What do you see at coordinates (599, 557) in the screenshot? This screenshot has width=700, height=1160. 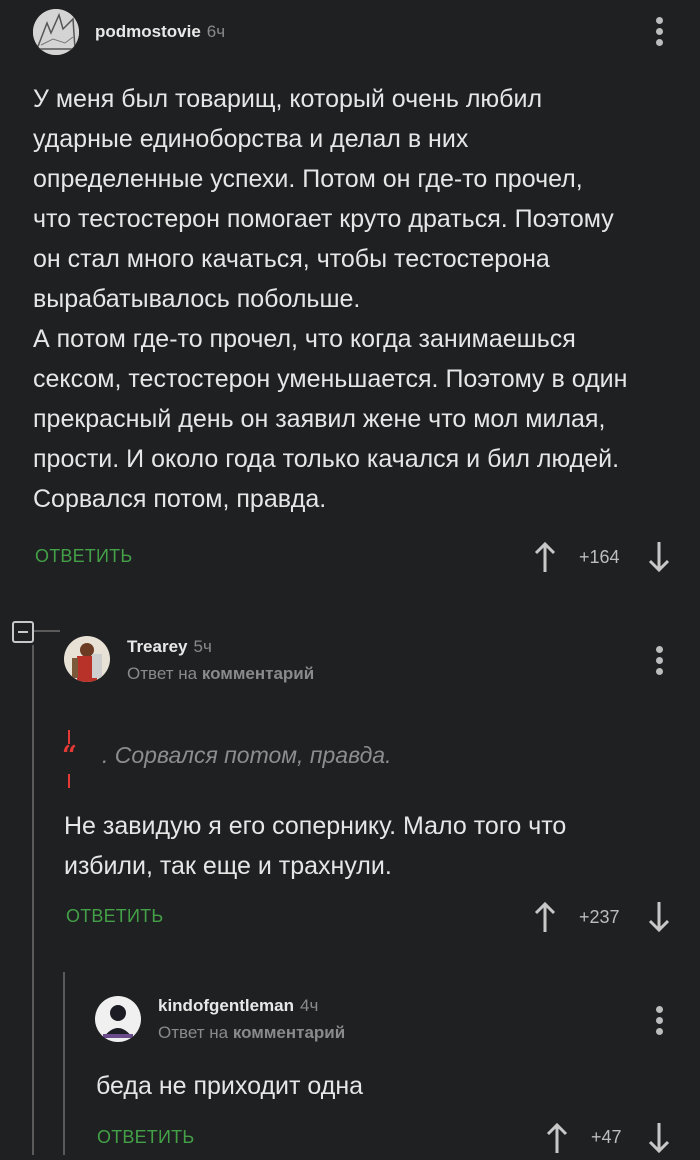 I see `rating-value: +164` at bounding box center [599, 557].